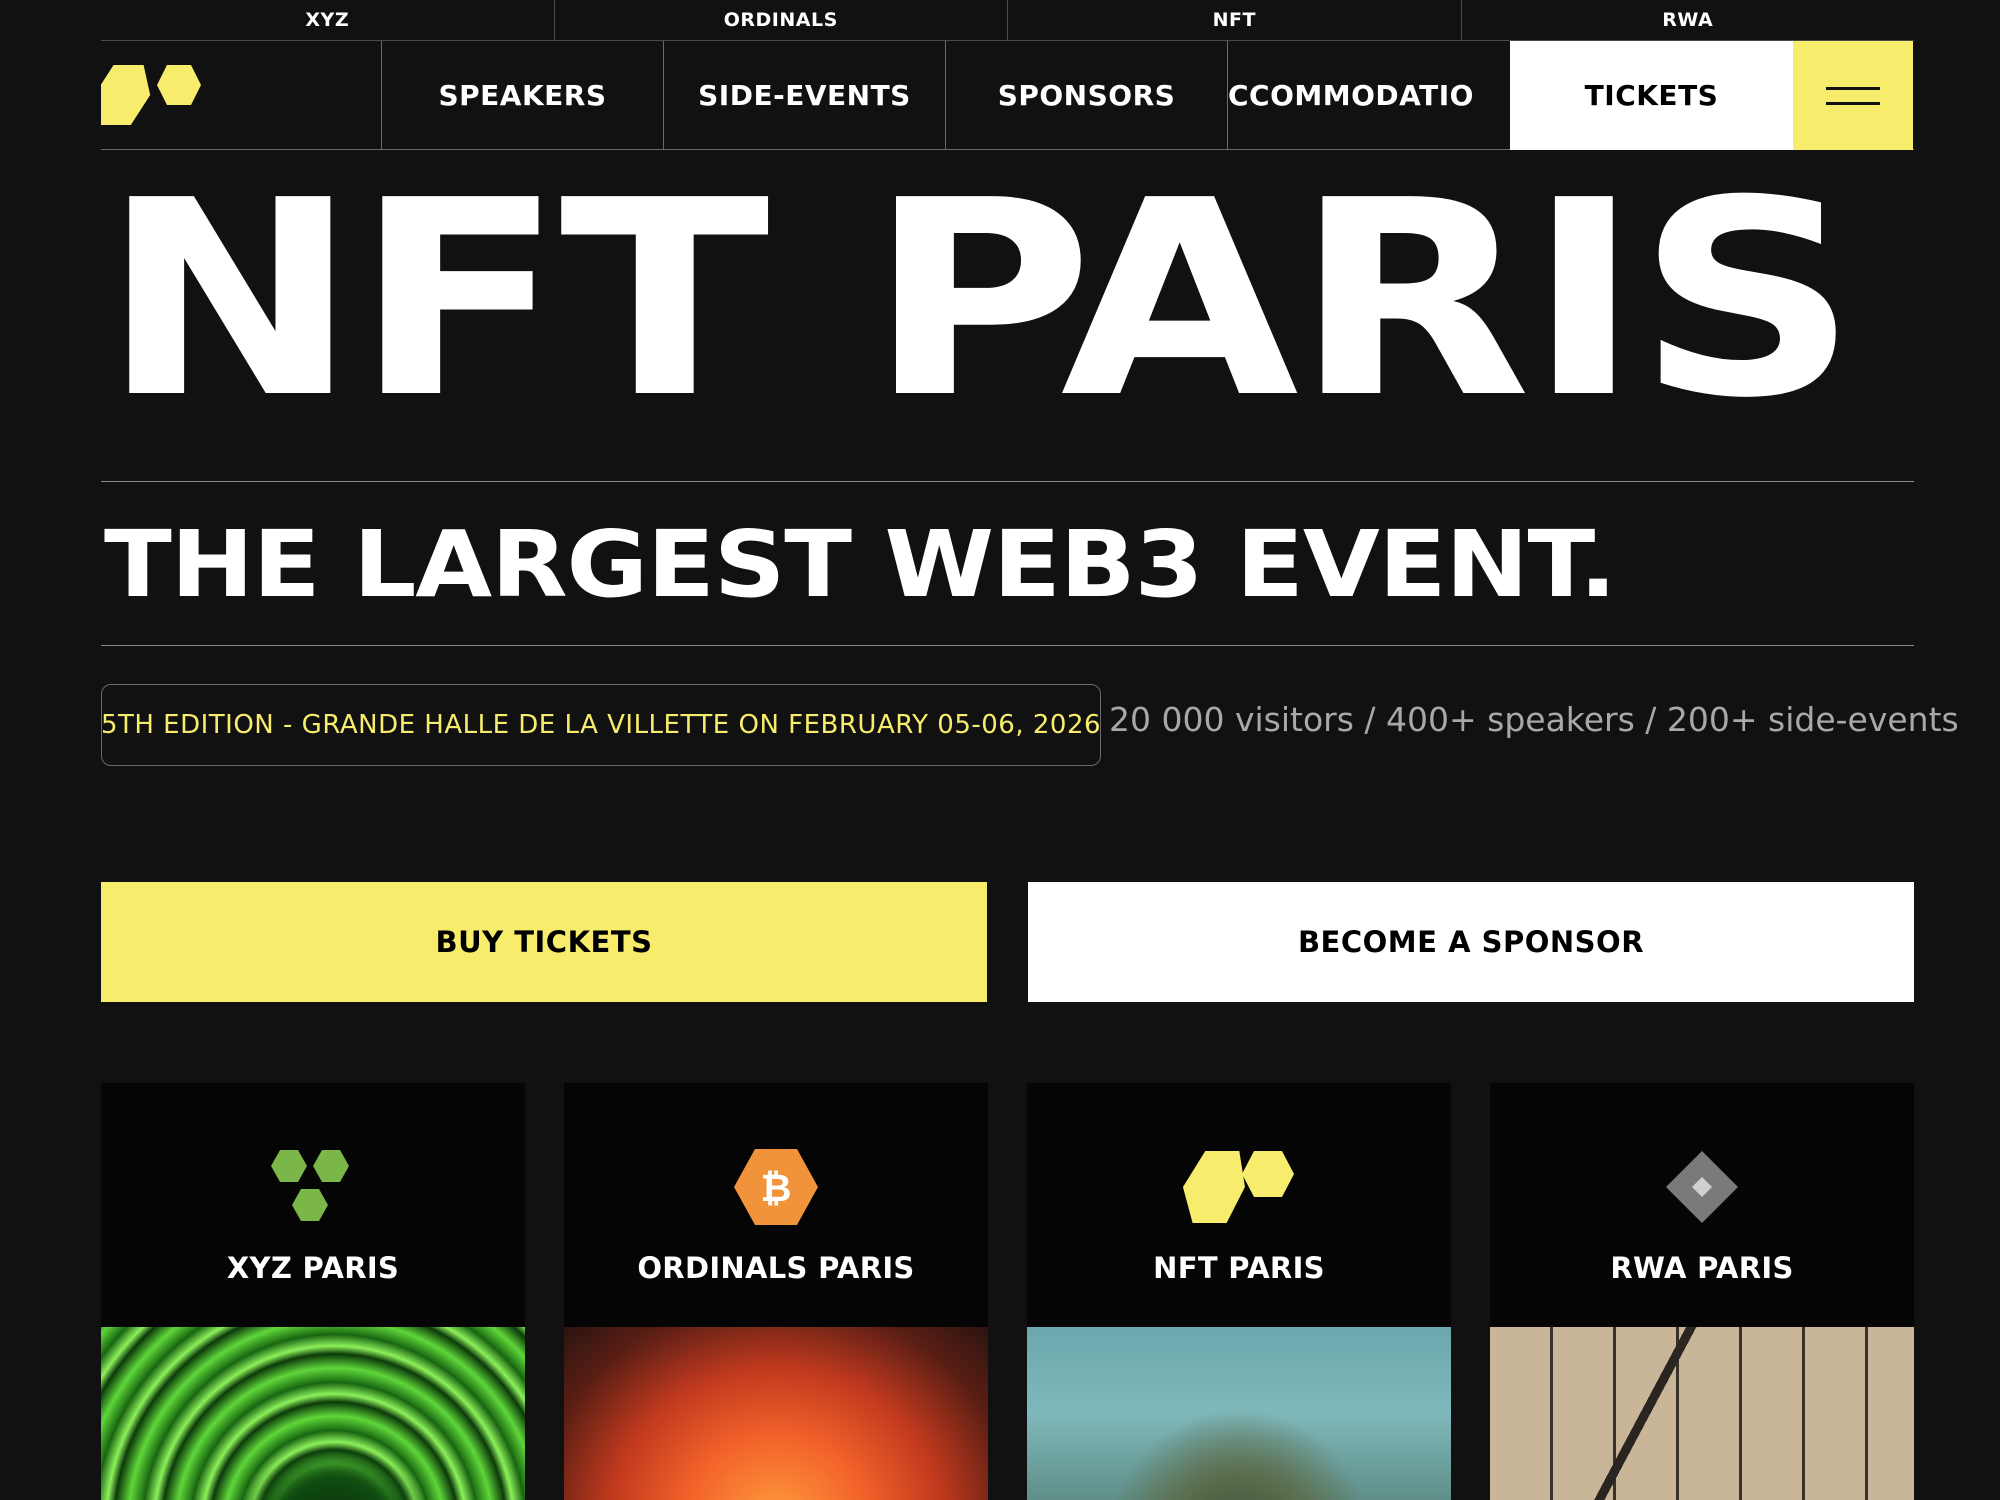 This screenshot has width=2000, height=1500. I want to click on bitcoin-hexagon-icon: ₿, so click(776, 1187).